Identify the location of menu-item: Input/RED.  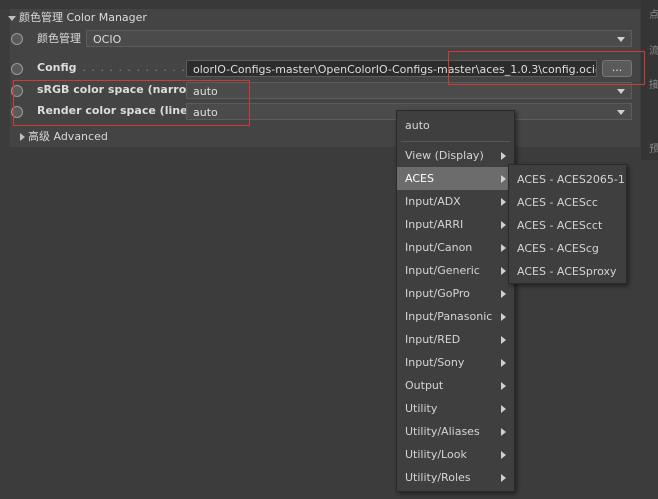
(455, 339).